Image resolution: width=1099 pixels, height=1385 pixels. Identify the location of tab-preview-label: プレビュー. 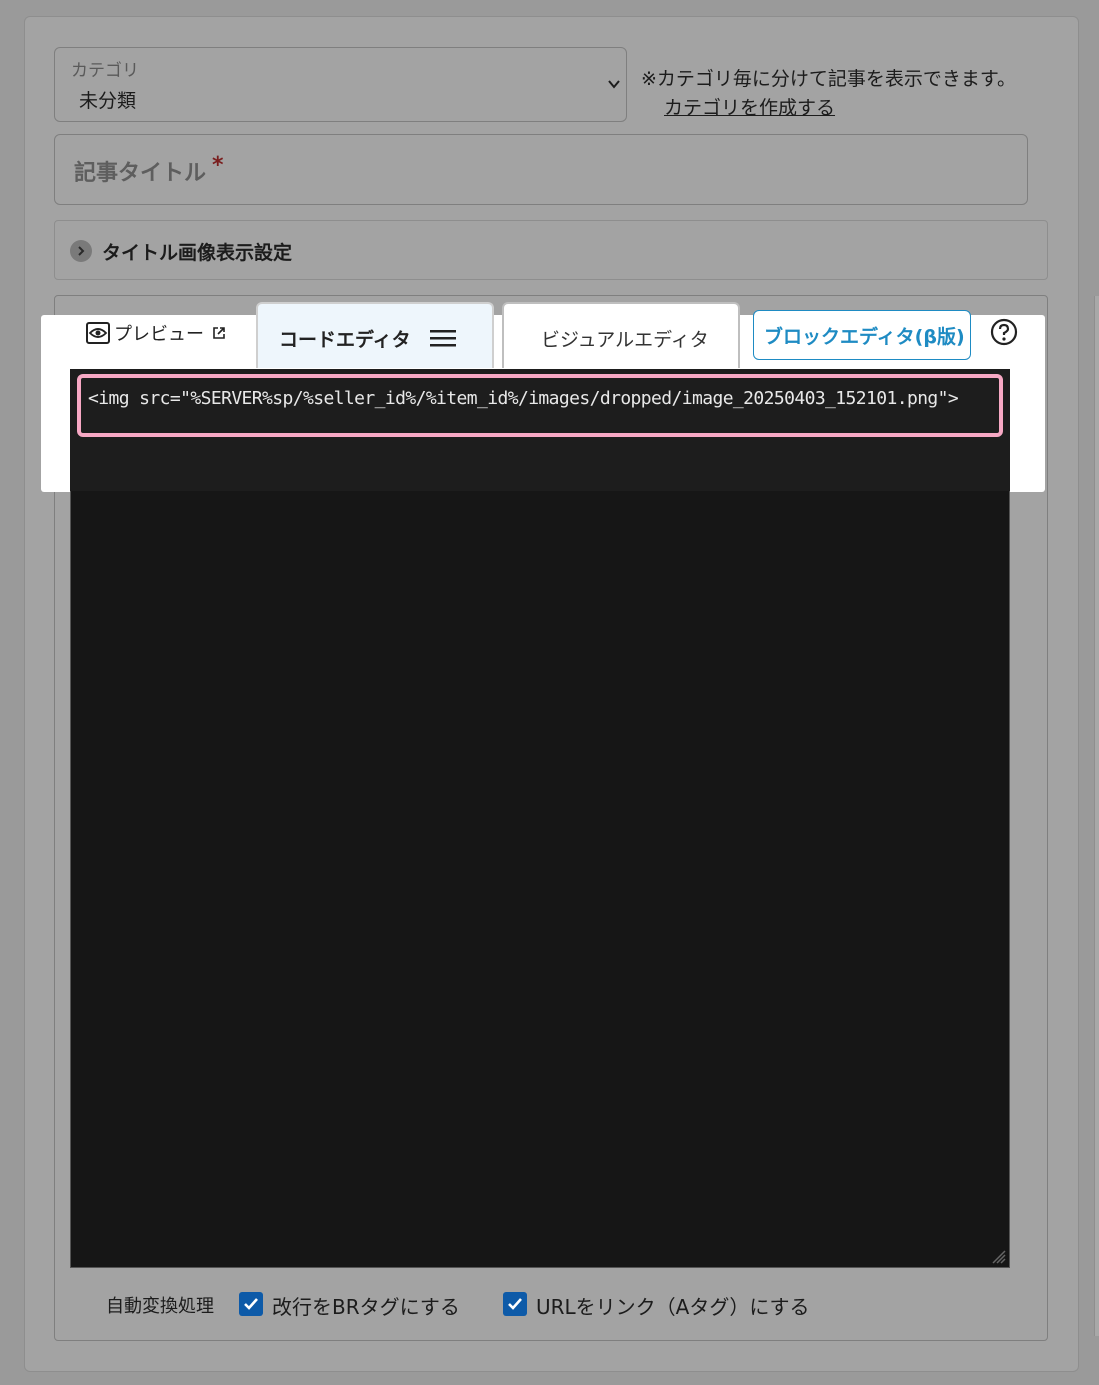
(159, 334).